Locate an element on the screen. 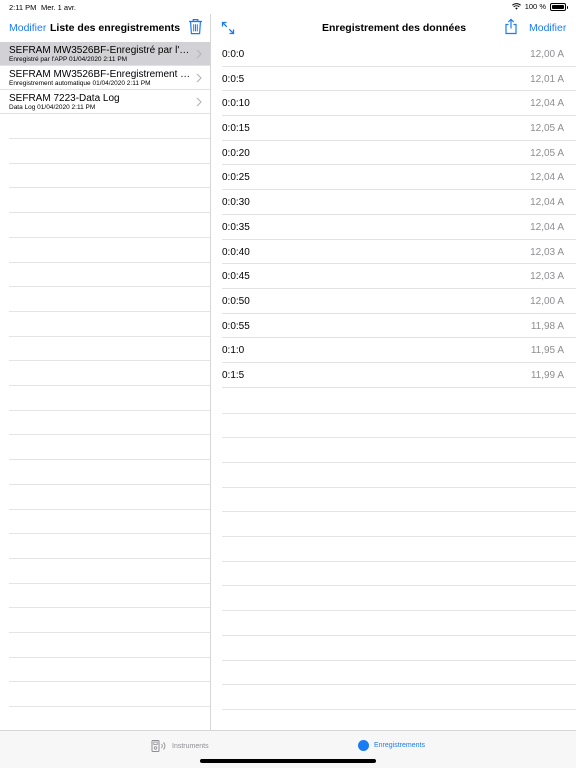 The image size is (576, 768). instrument-icon is located at coordinates (158, 746).